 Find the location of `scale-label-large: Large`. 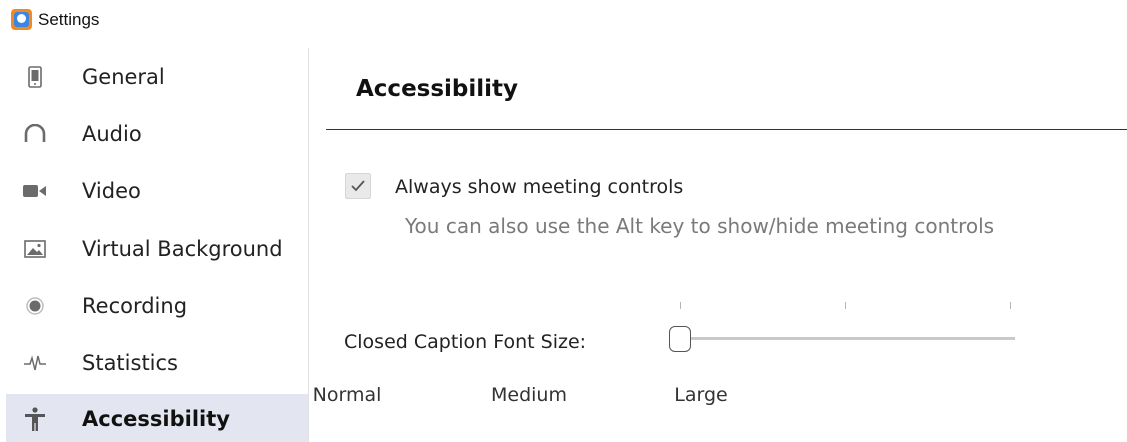

scale-label-large: Large is located at coordinates (701, 395).